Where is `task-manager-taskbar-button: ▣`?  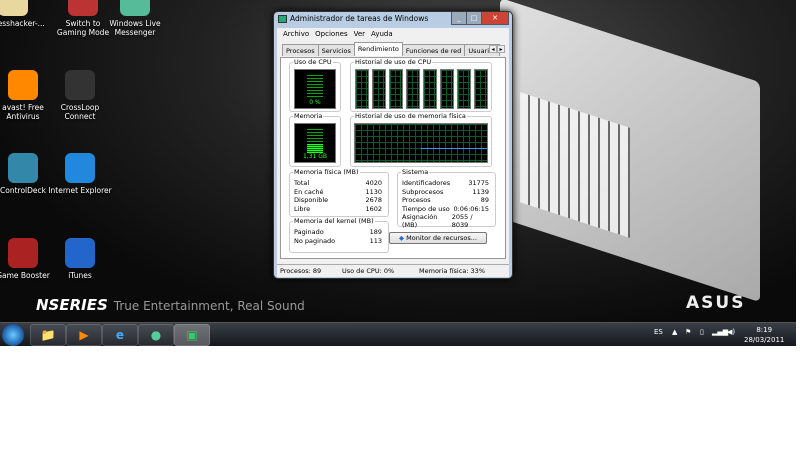 task-manager-taskbar-button: ▣ is located at coordinates (192, 335).